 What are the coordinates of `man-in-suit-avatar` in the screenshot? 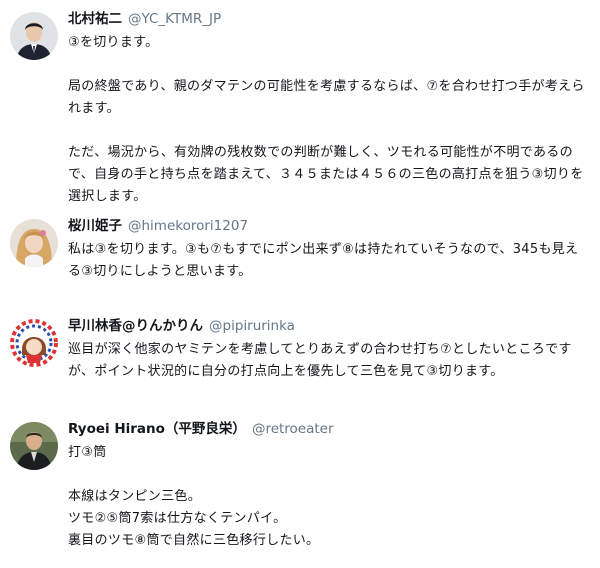 It's located at (34, 36).